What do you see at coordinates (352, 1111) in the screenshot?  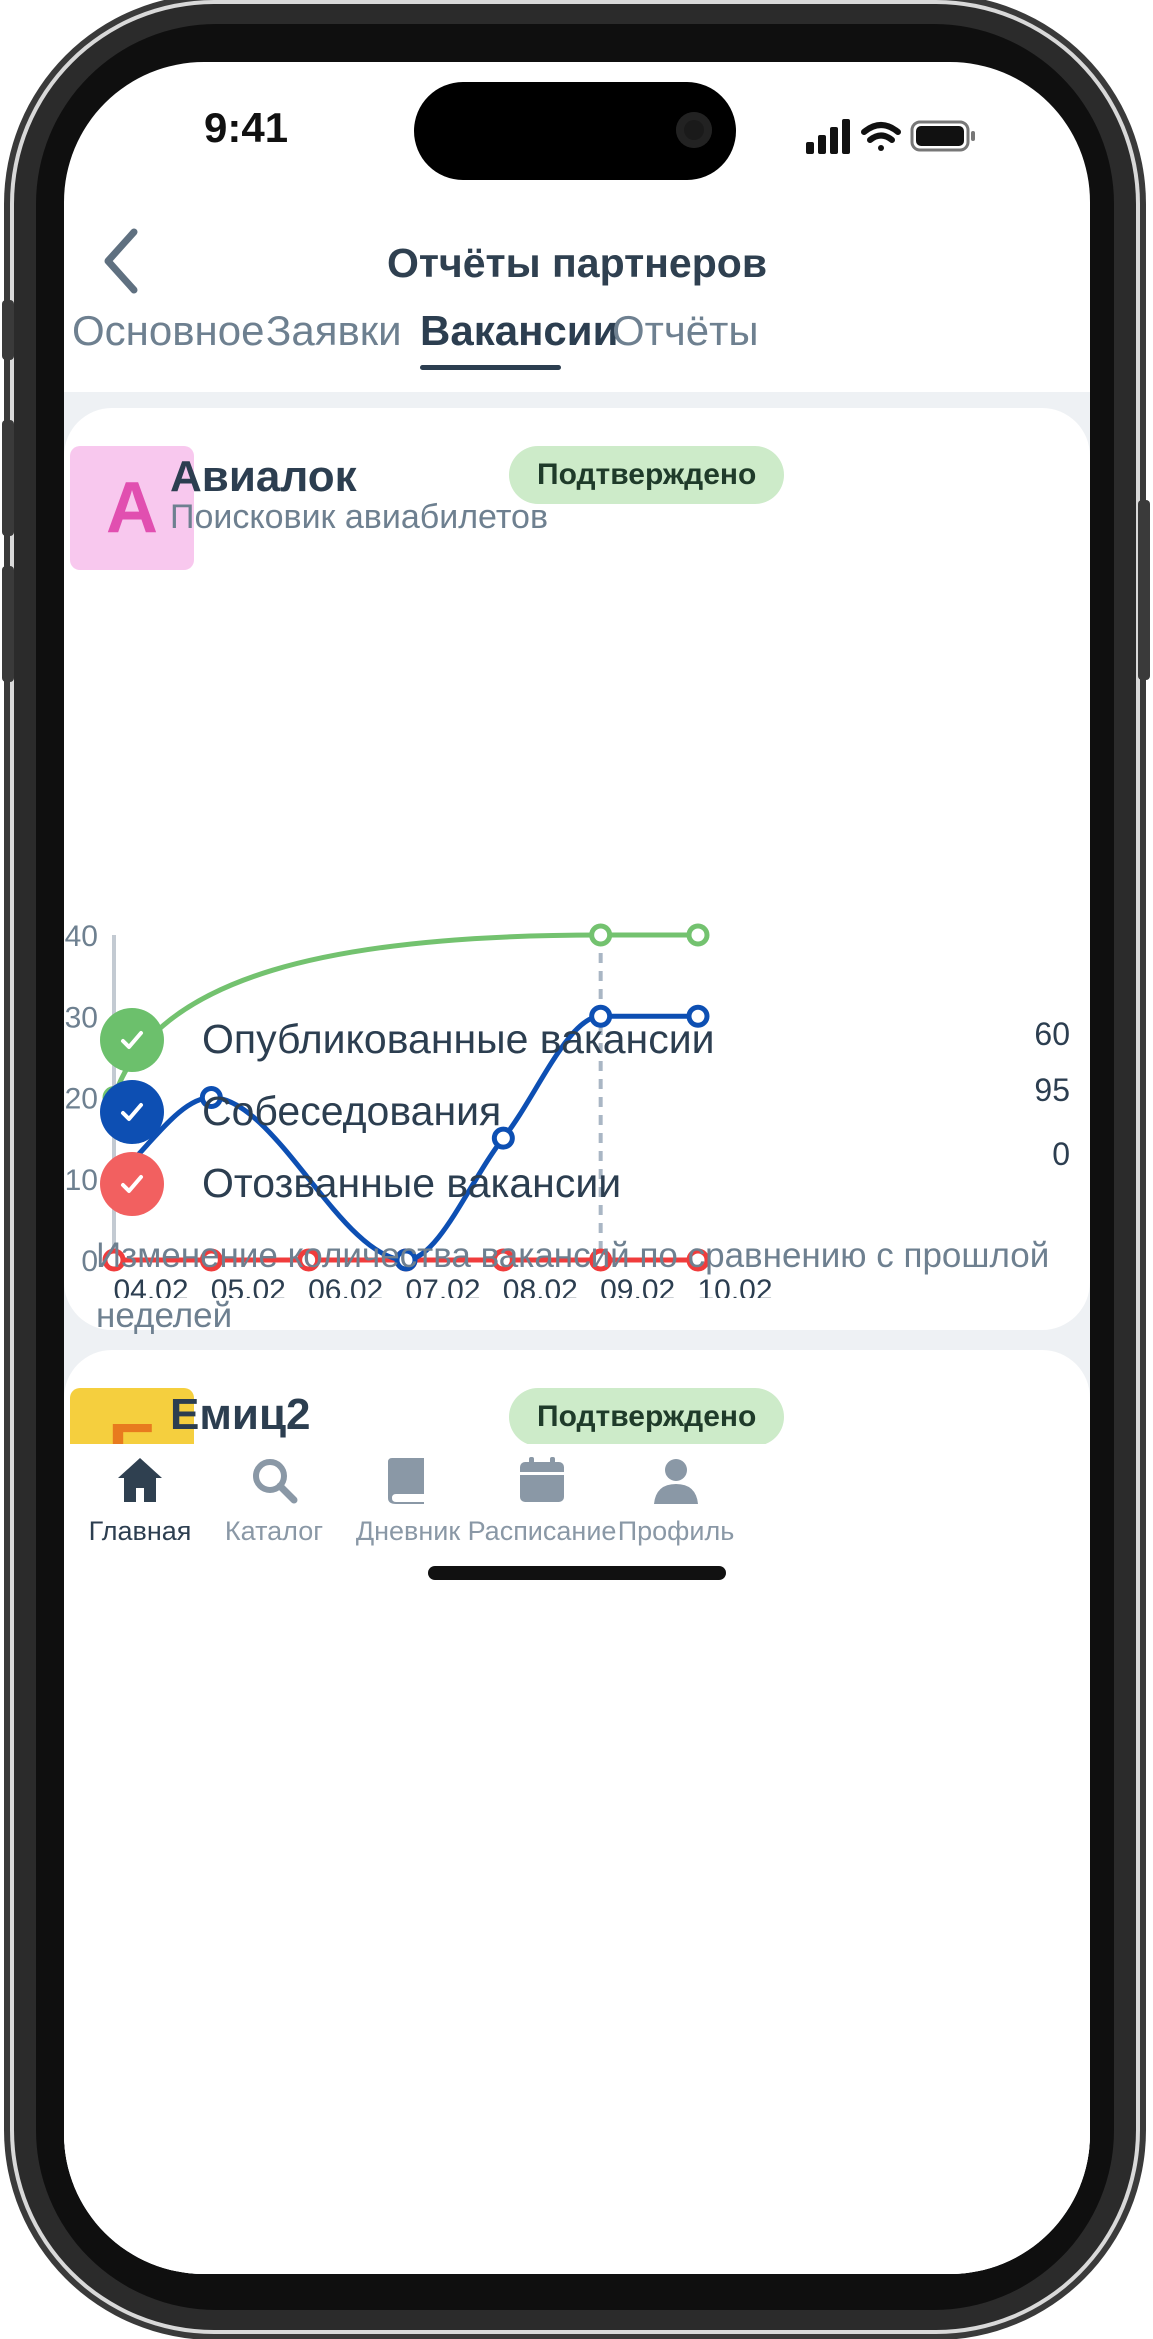 I see `legend-label: Собеседования` at bounding box center [352, 1111].